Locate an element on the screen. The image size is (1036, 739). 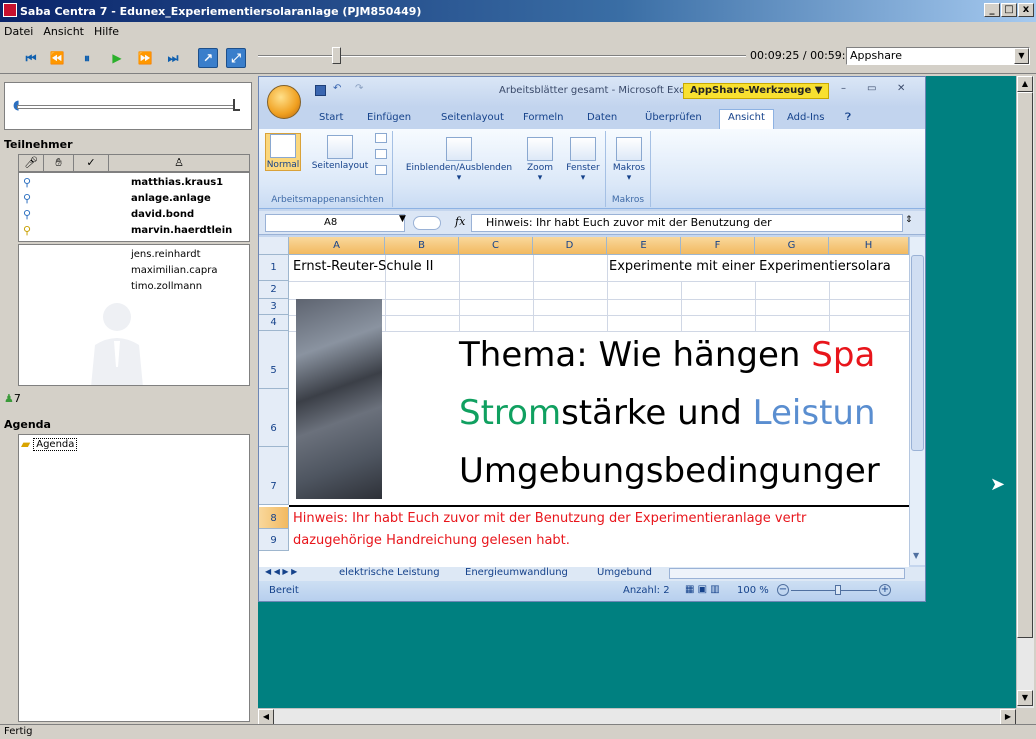
mode-select: Appshare ▼ is located at coordinates (938, 56).